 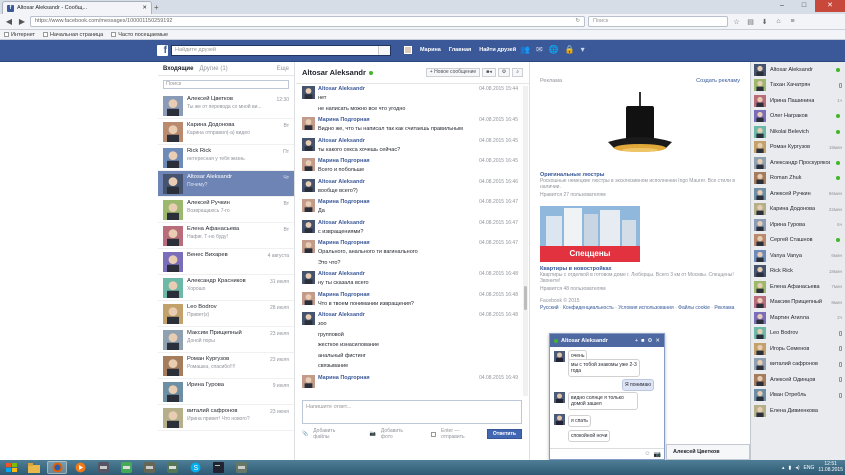 I want to click on bookmark-most-visited: Часто посещаемые, so click(x=139, y=35).